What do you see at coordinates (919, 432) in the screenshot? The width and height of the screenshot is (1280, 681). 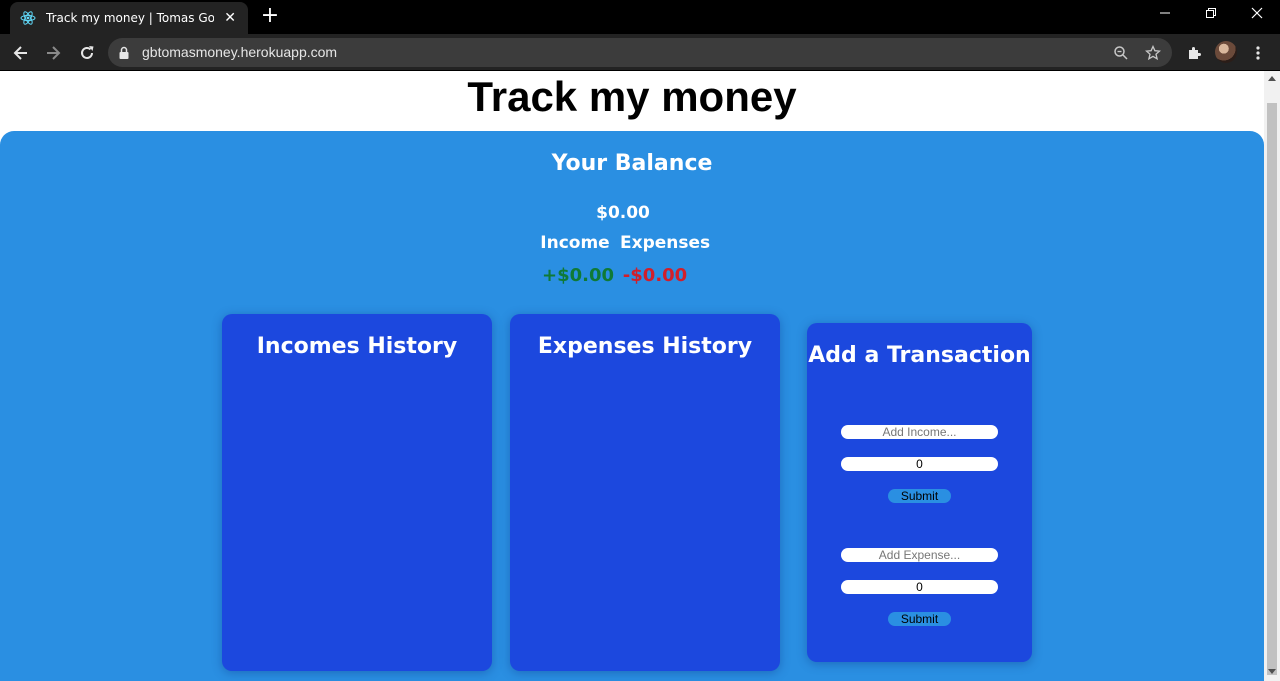 I see `income-description-input` at bounding box center [919, 432].